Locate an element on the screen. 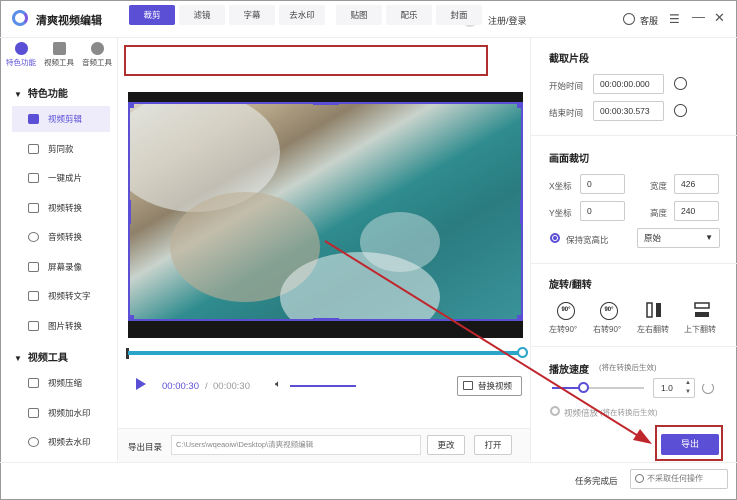  flip-vertical-icon is located at coordinates (702, 310).